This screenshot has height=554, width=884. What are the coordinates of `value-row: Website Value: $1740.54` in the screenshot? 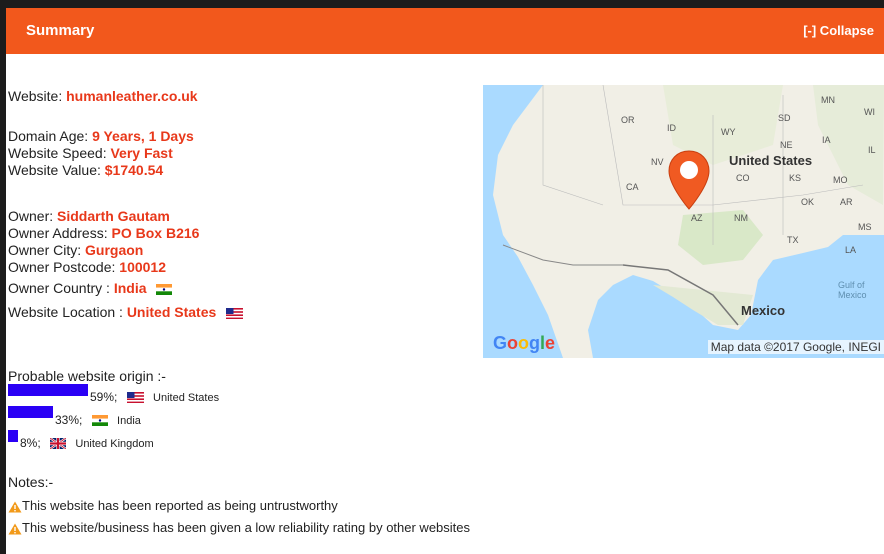 It's located at (85, 170).